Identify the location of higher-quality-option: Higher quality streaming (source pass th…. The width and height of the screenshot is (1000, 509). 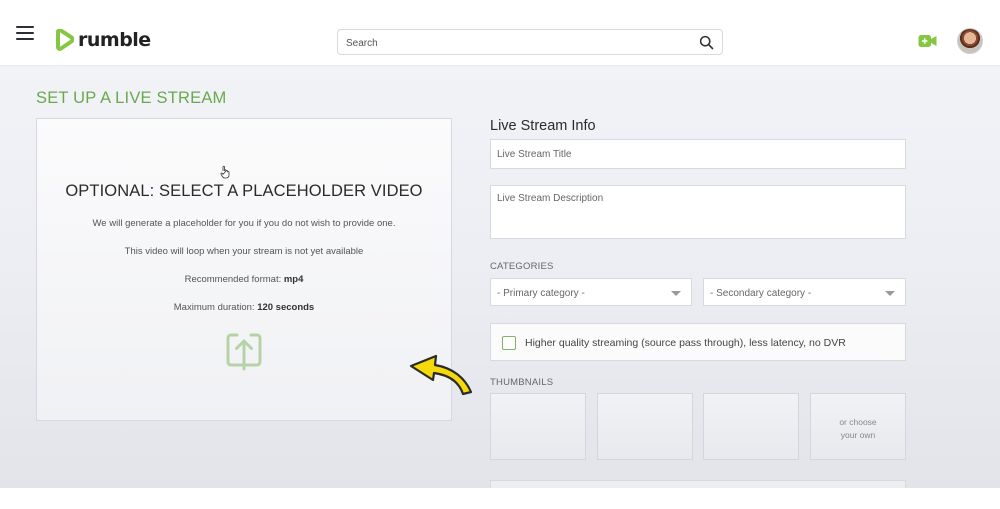
(698, 342).